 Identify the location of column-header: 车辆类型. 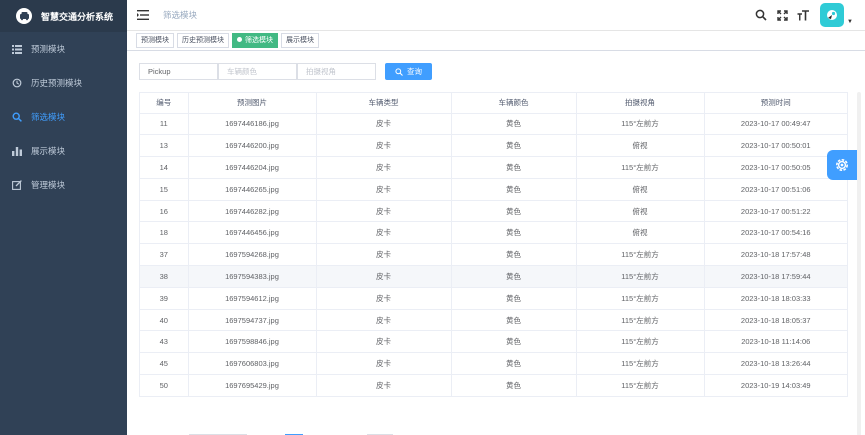
(384, 103).